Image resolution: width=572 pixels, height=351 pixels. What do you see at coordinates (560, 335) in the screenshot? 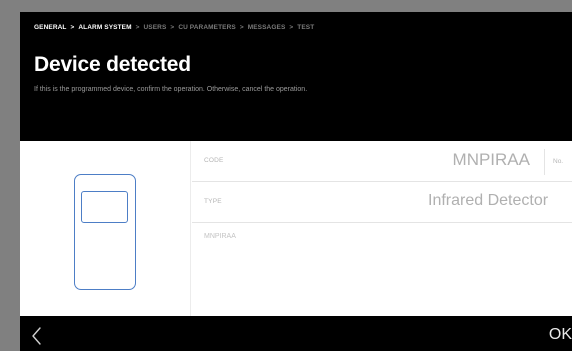
I see `ok-button: OK` at bounding box center [560, 335].